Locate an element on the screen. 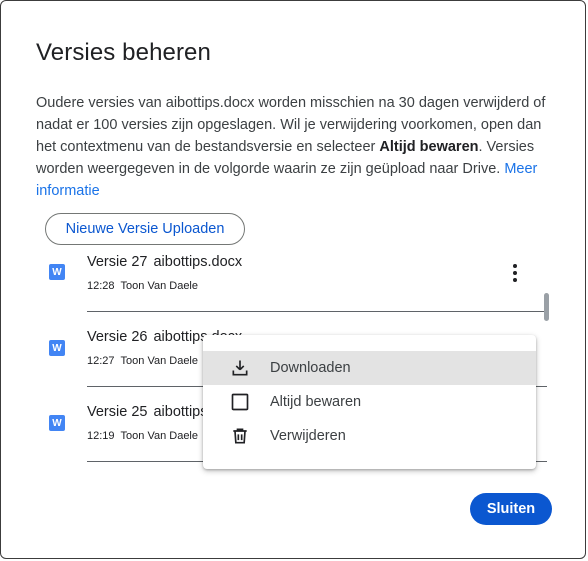  version-meta: 12:27 Toon Van Daele is located at coordinates (142, 361).